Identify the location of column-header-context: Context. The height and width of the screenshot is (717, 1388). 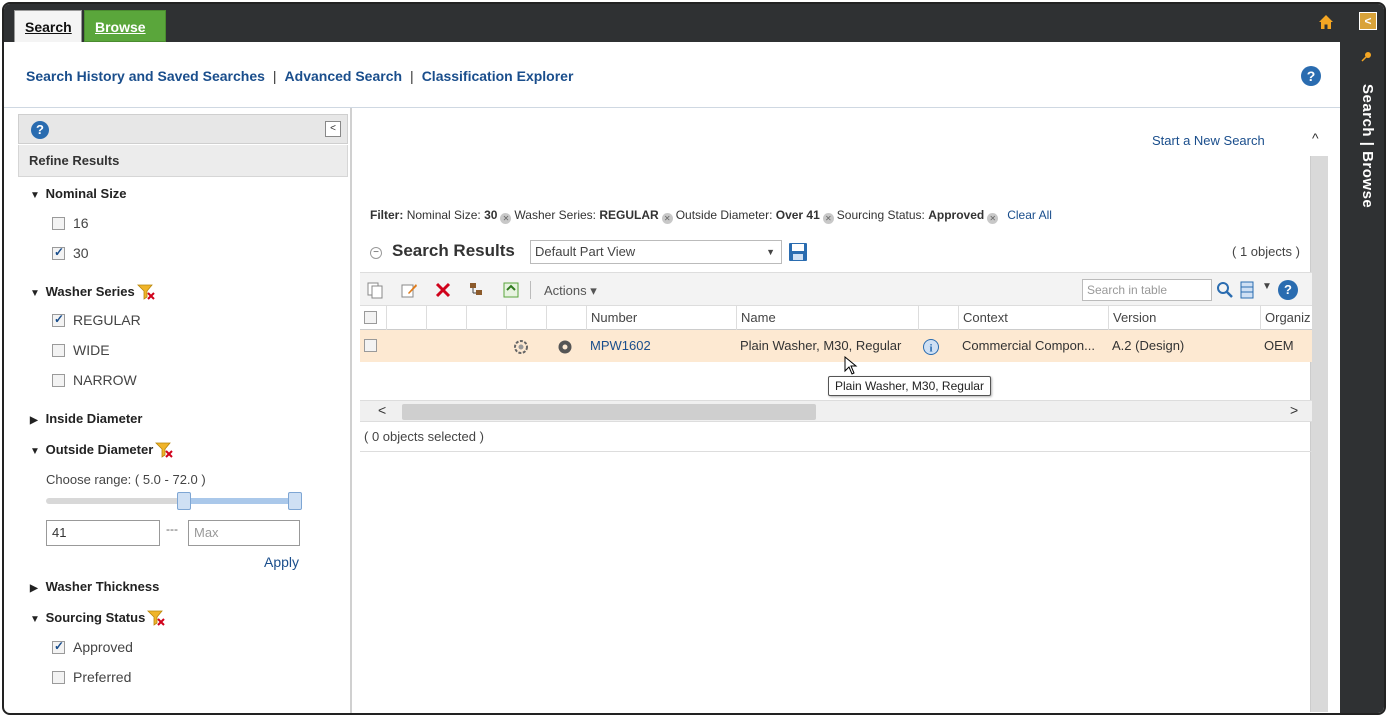
(1033, 318).